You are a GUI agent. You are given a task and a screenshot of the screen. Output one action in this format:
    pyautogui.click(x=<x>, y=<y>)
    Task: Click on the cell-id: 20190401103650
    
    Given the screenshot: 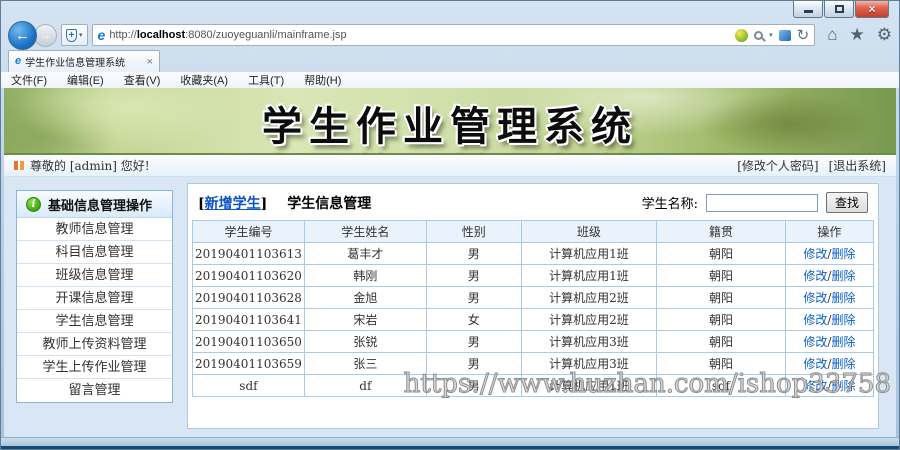 What is the action you would take?
    pyautogui.click(x=248, y=341)
    